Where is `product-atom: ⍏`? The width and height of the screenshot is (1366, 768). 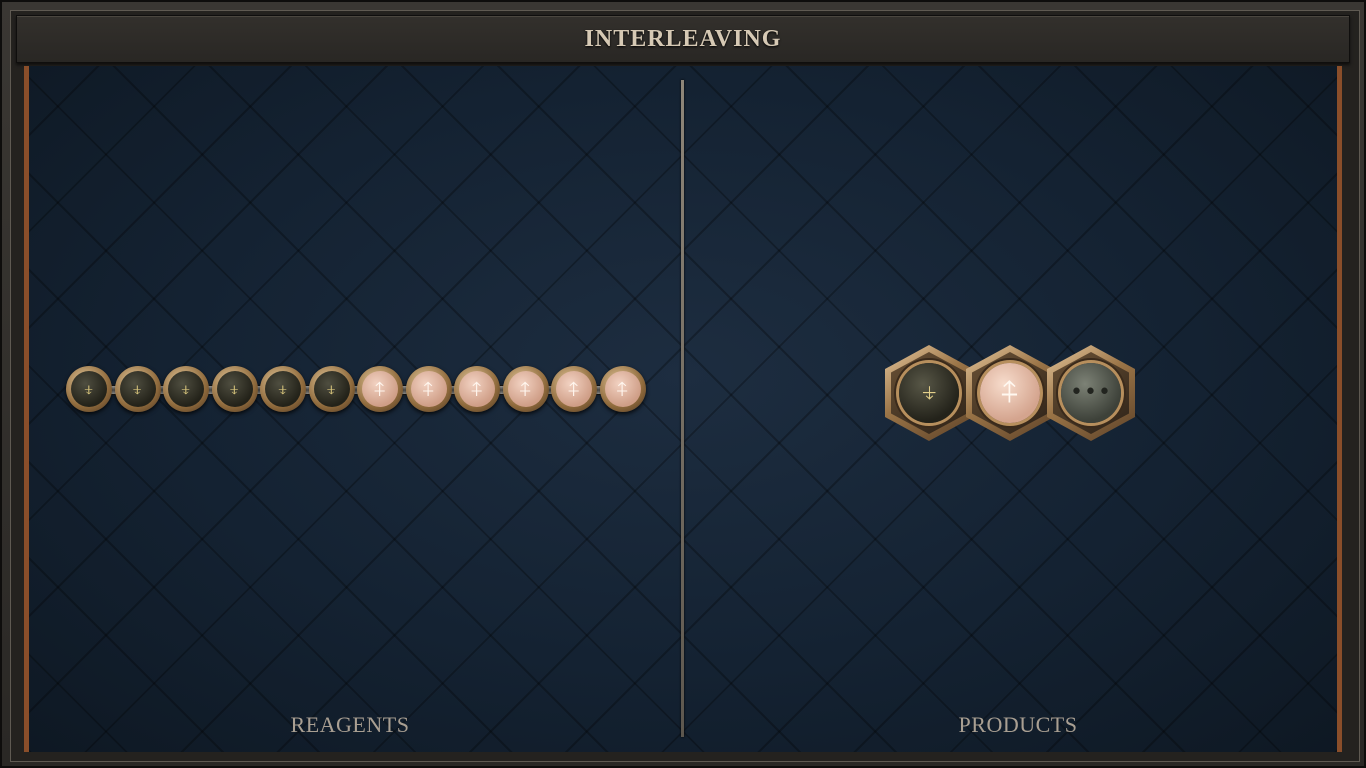
product-atom: ⍏ is located at coordinates (1010, 393).